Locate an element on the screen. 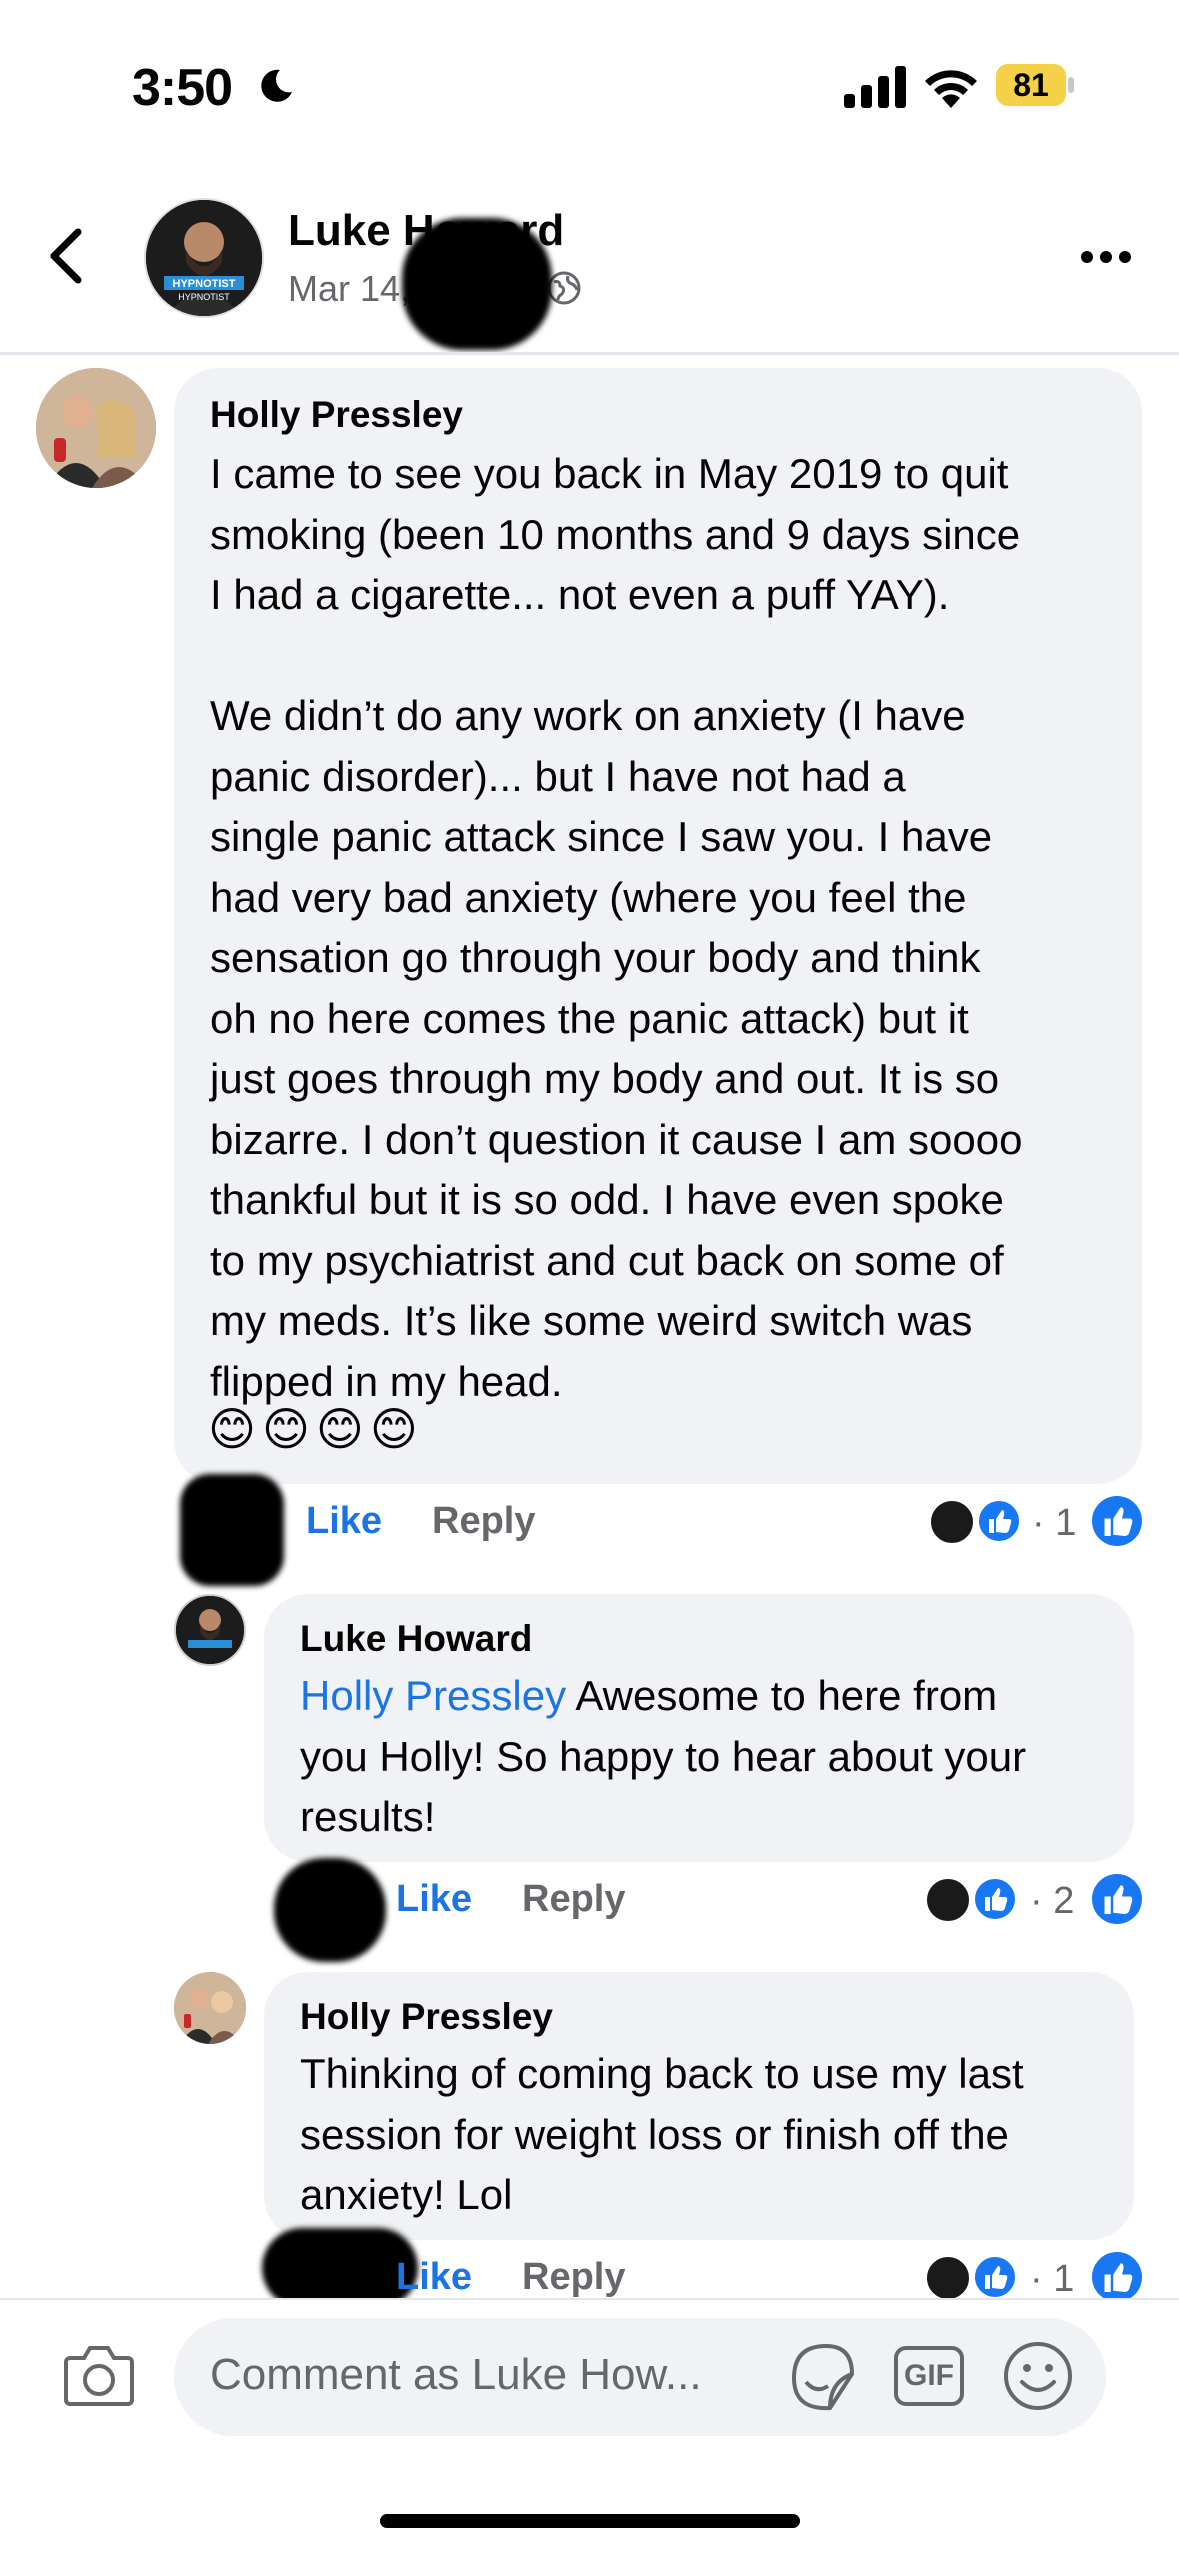 This screenshot has width=1179, height=2556. moon-icon is located at coordinates (276, 85).